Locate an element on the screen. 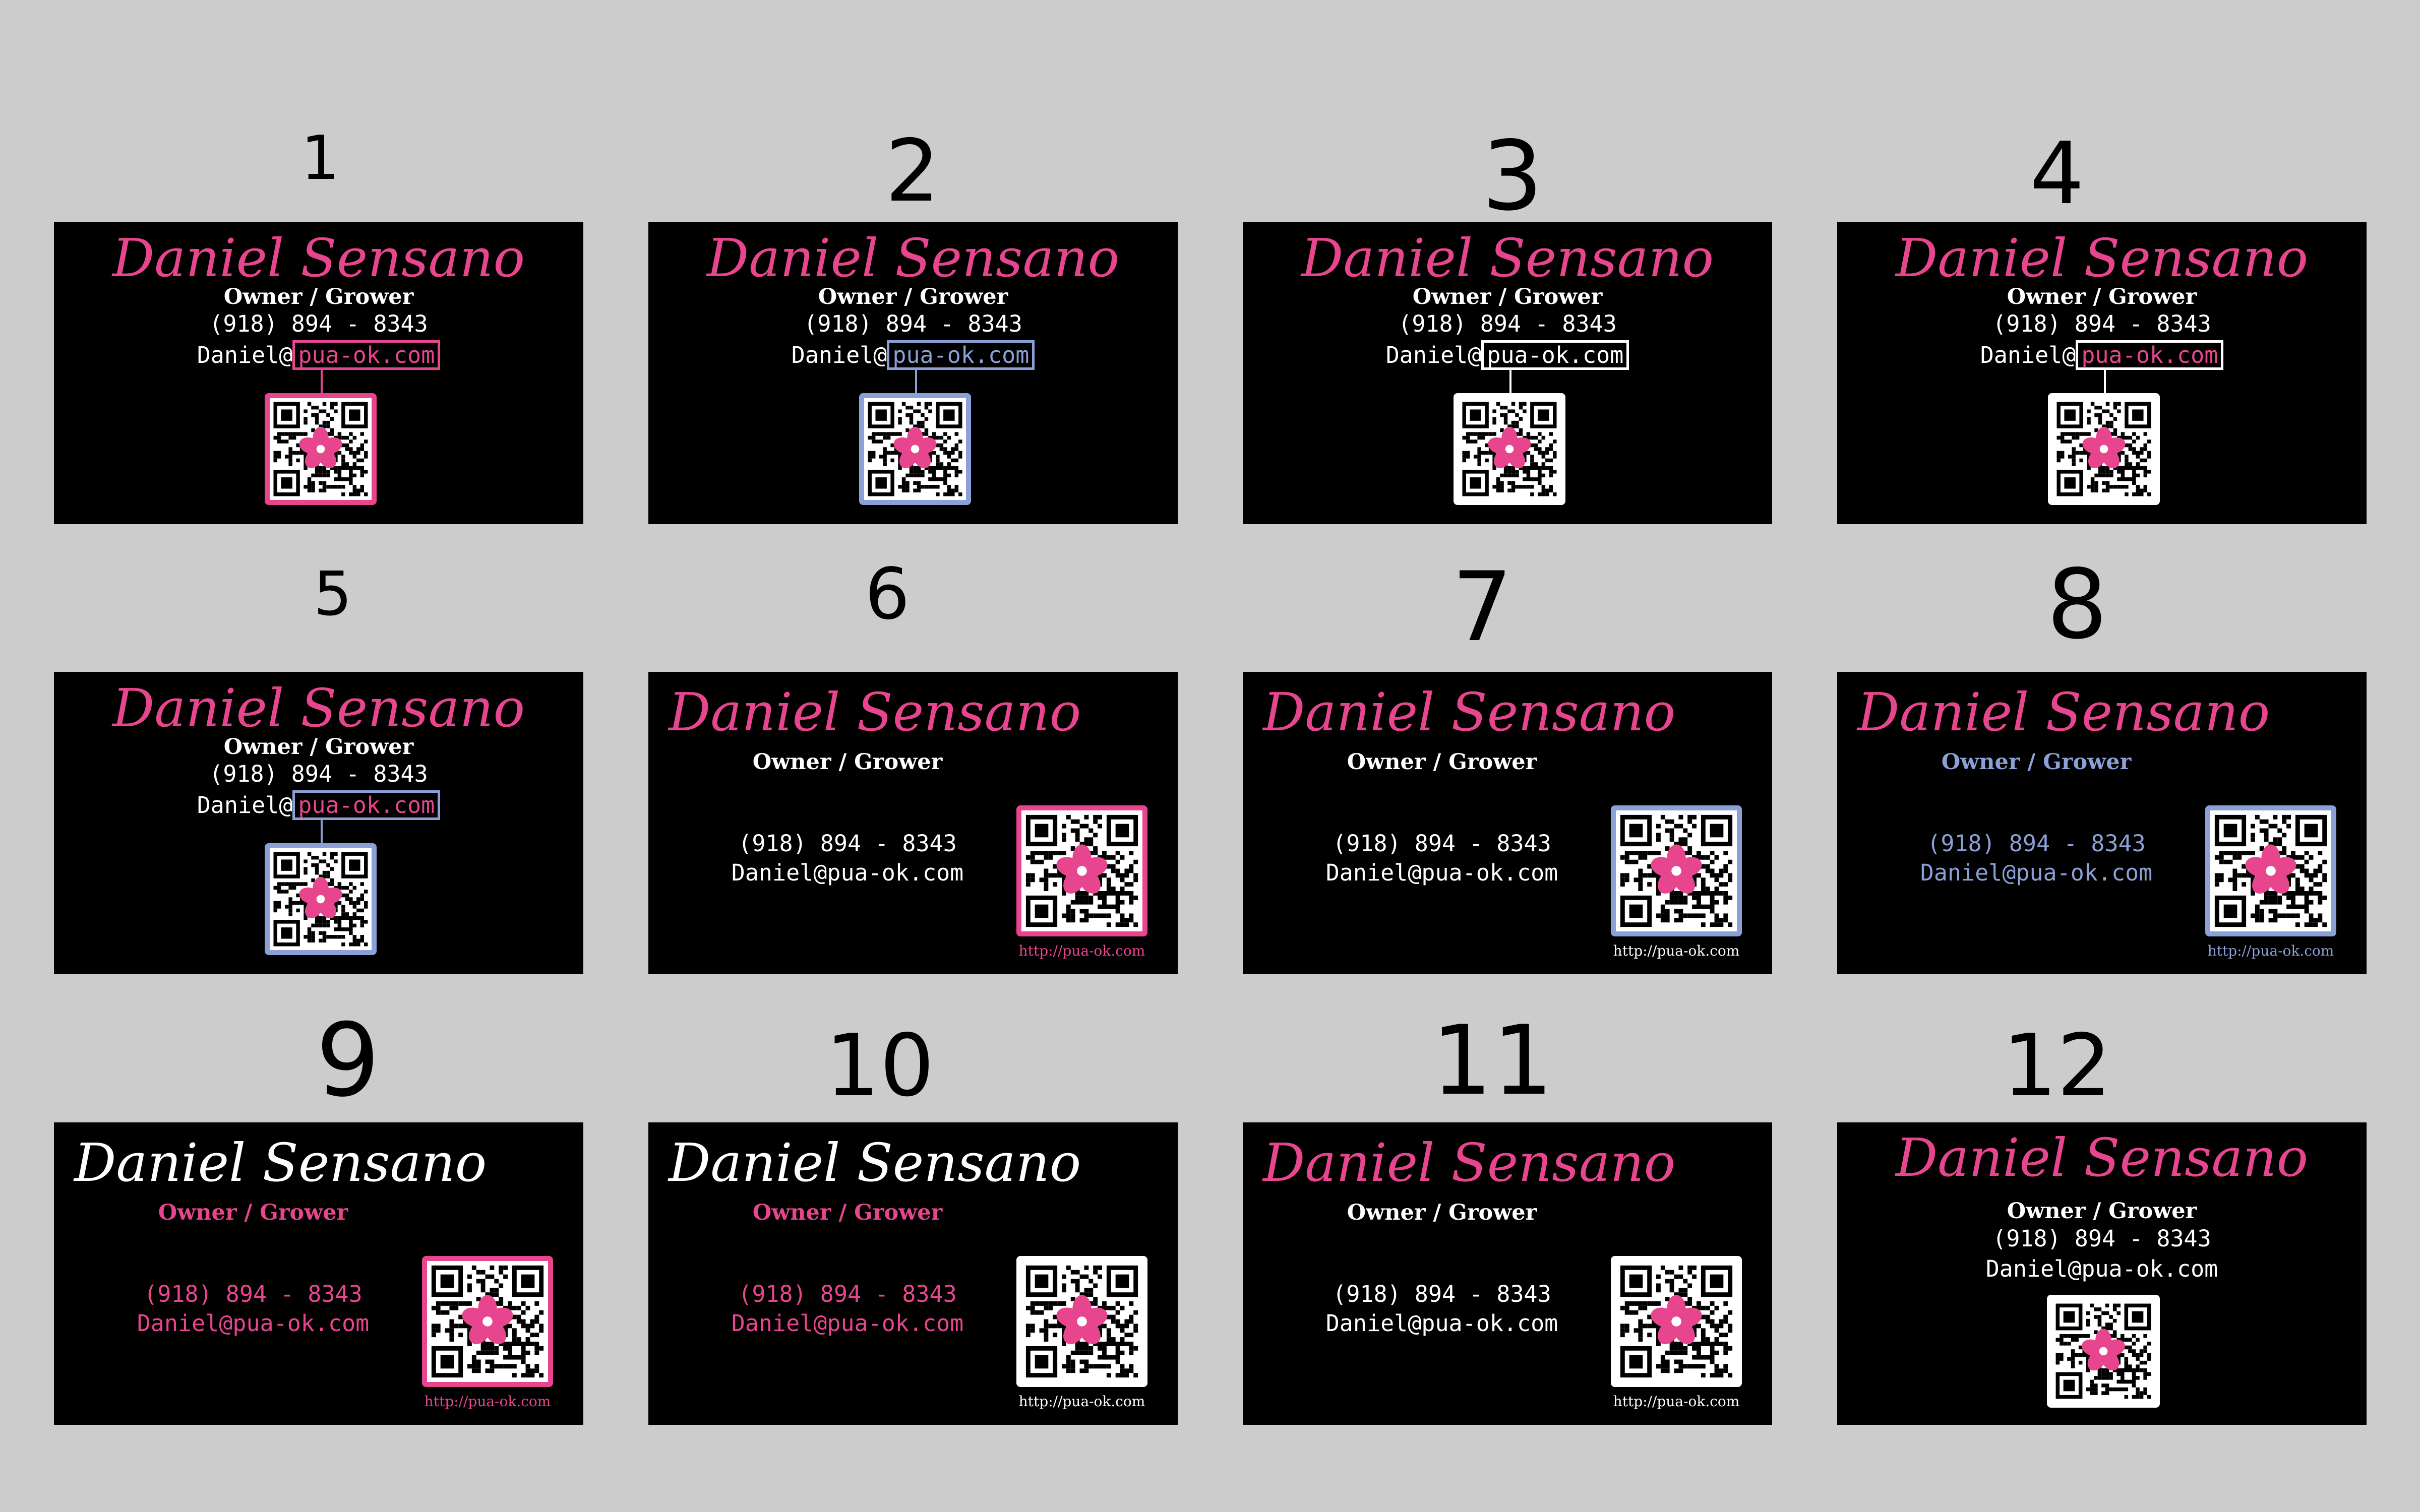 Image resolution: width=2420 pixels, height=1512 pixels. card-number: 4 is located at coordinates (2057, 174).